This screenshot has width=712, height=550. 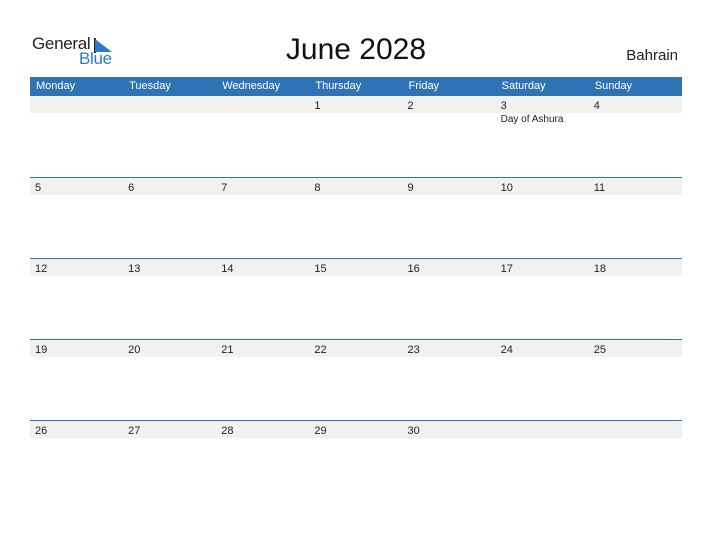 I want to click on date-strip: 1 2 3 4, so click(x=356, y=104).